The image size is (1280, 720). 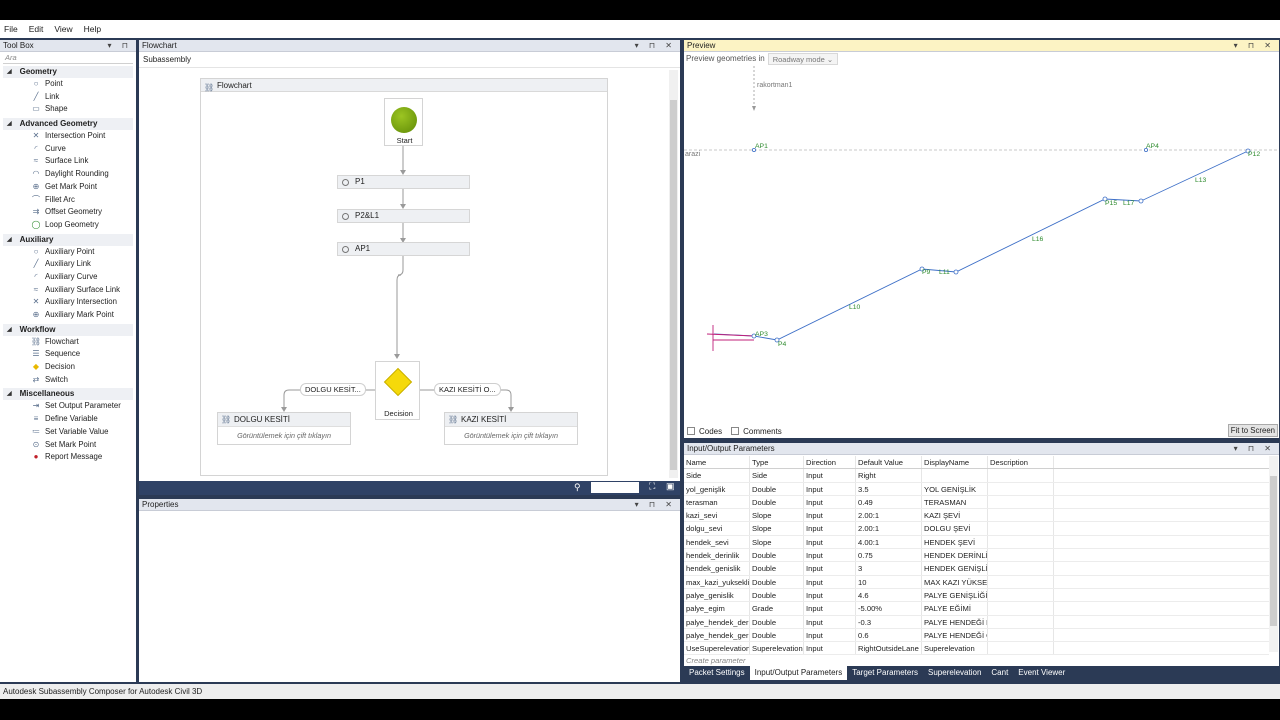 I want to click on toolbox-item-auxiliary-mark-point: ⊕ Auxiliary Mark Point, so click(x=68, y=315).